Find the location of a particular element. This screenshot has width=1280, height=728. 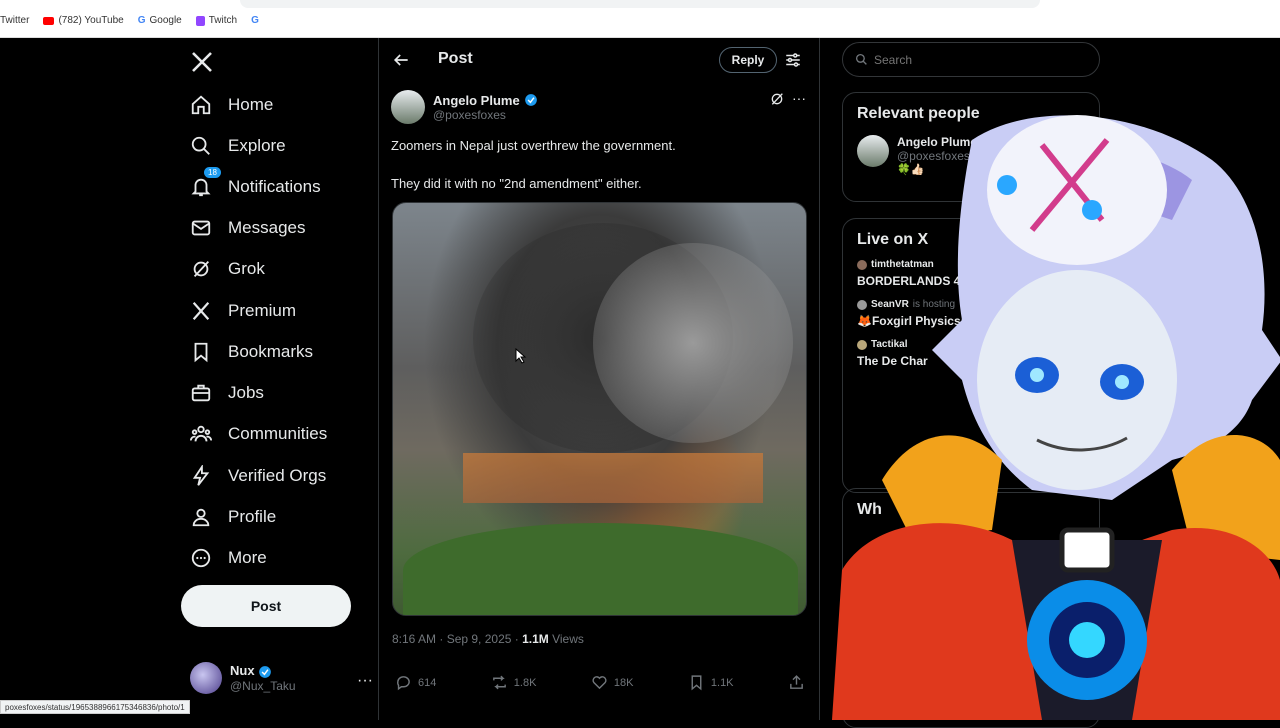

account-name-row: Nux is located at coordinates (263, 671).